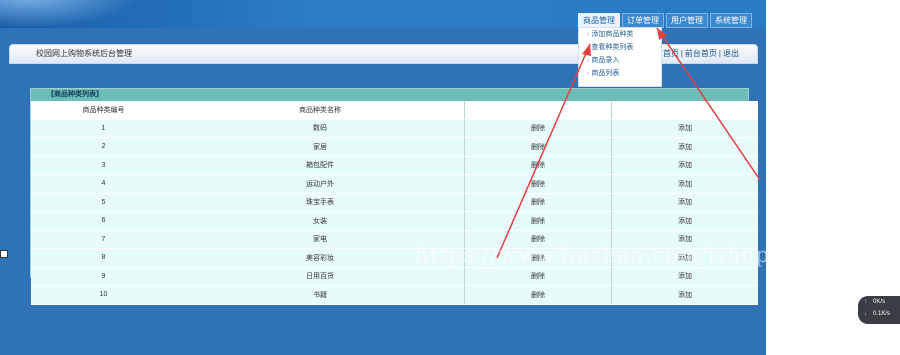 Image resolution: width=900 pixels, height=355 pixels. I want to click on download-arrow-icon: ↓, so click(865, 314).